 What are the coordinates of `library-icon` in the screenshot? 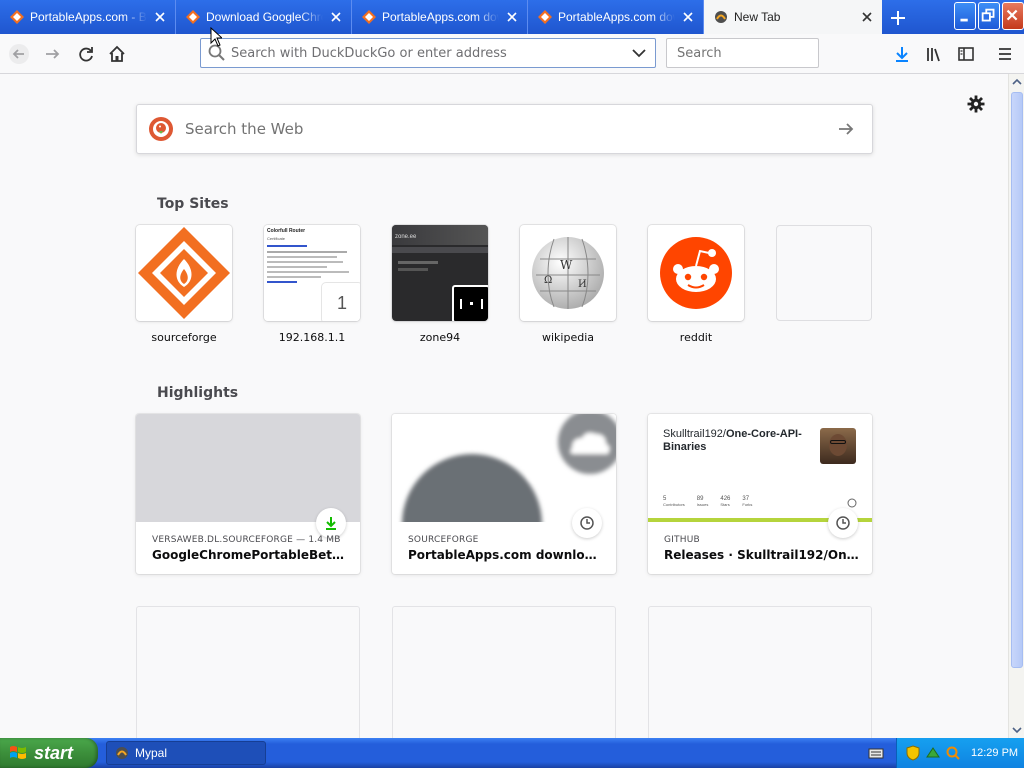 It's located at (934, 54).